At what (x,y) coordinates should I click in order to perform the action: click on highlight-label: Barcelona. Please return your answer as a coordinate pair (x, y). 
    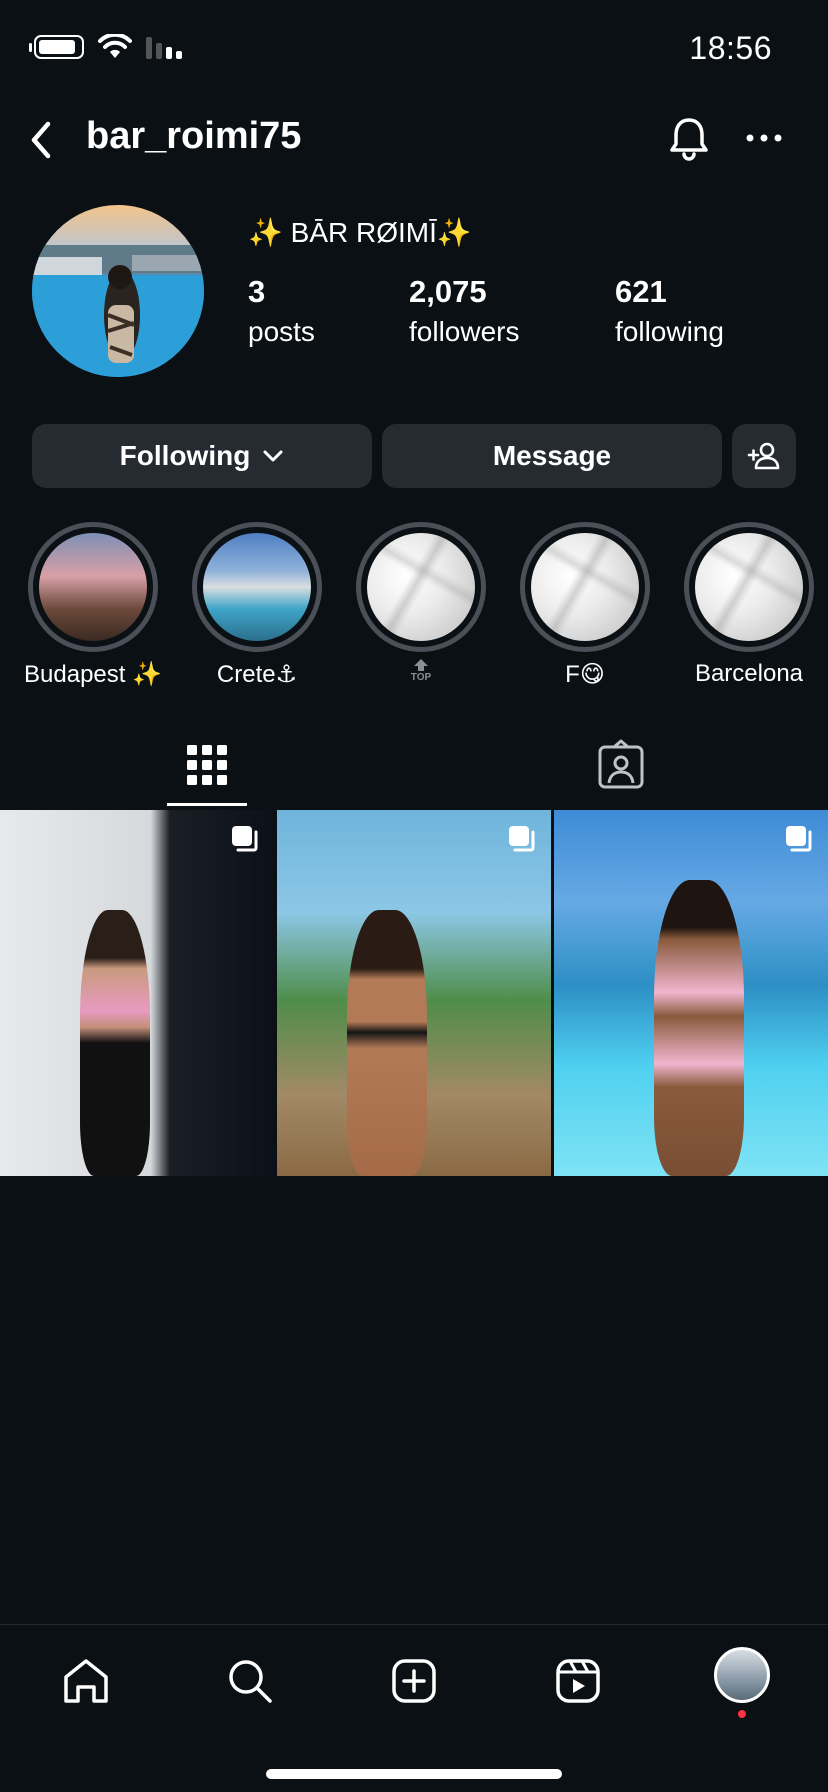
    Looking at the image, I should click on (749, 673).